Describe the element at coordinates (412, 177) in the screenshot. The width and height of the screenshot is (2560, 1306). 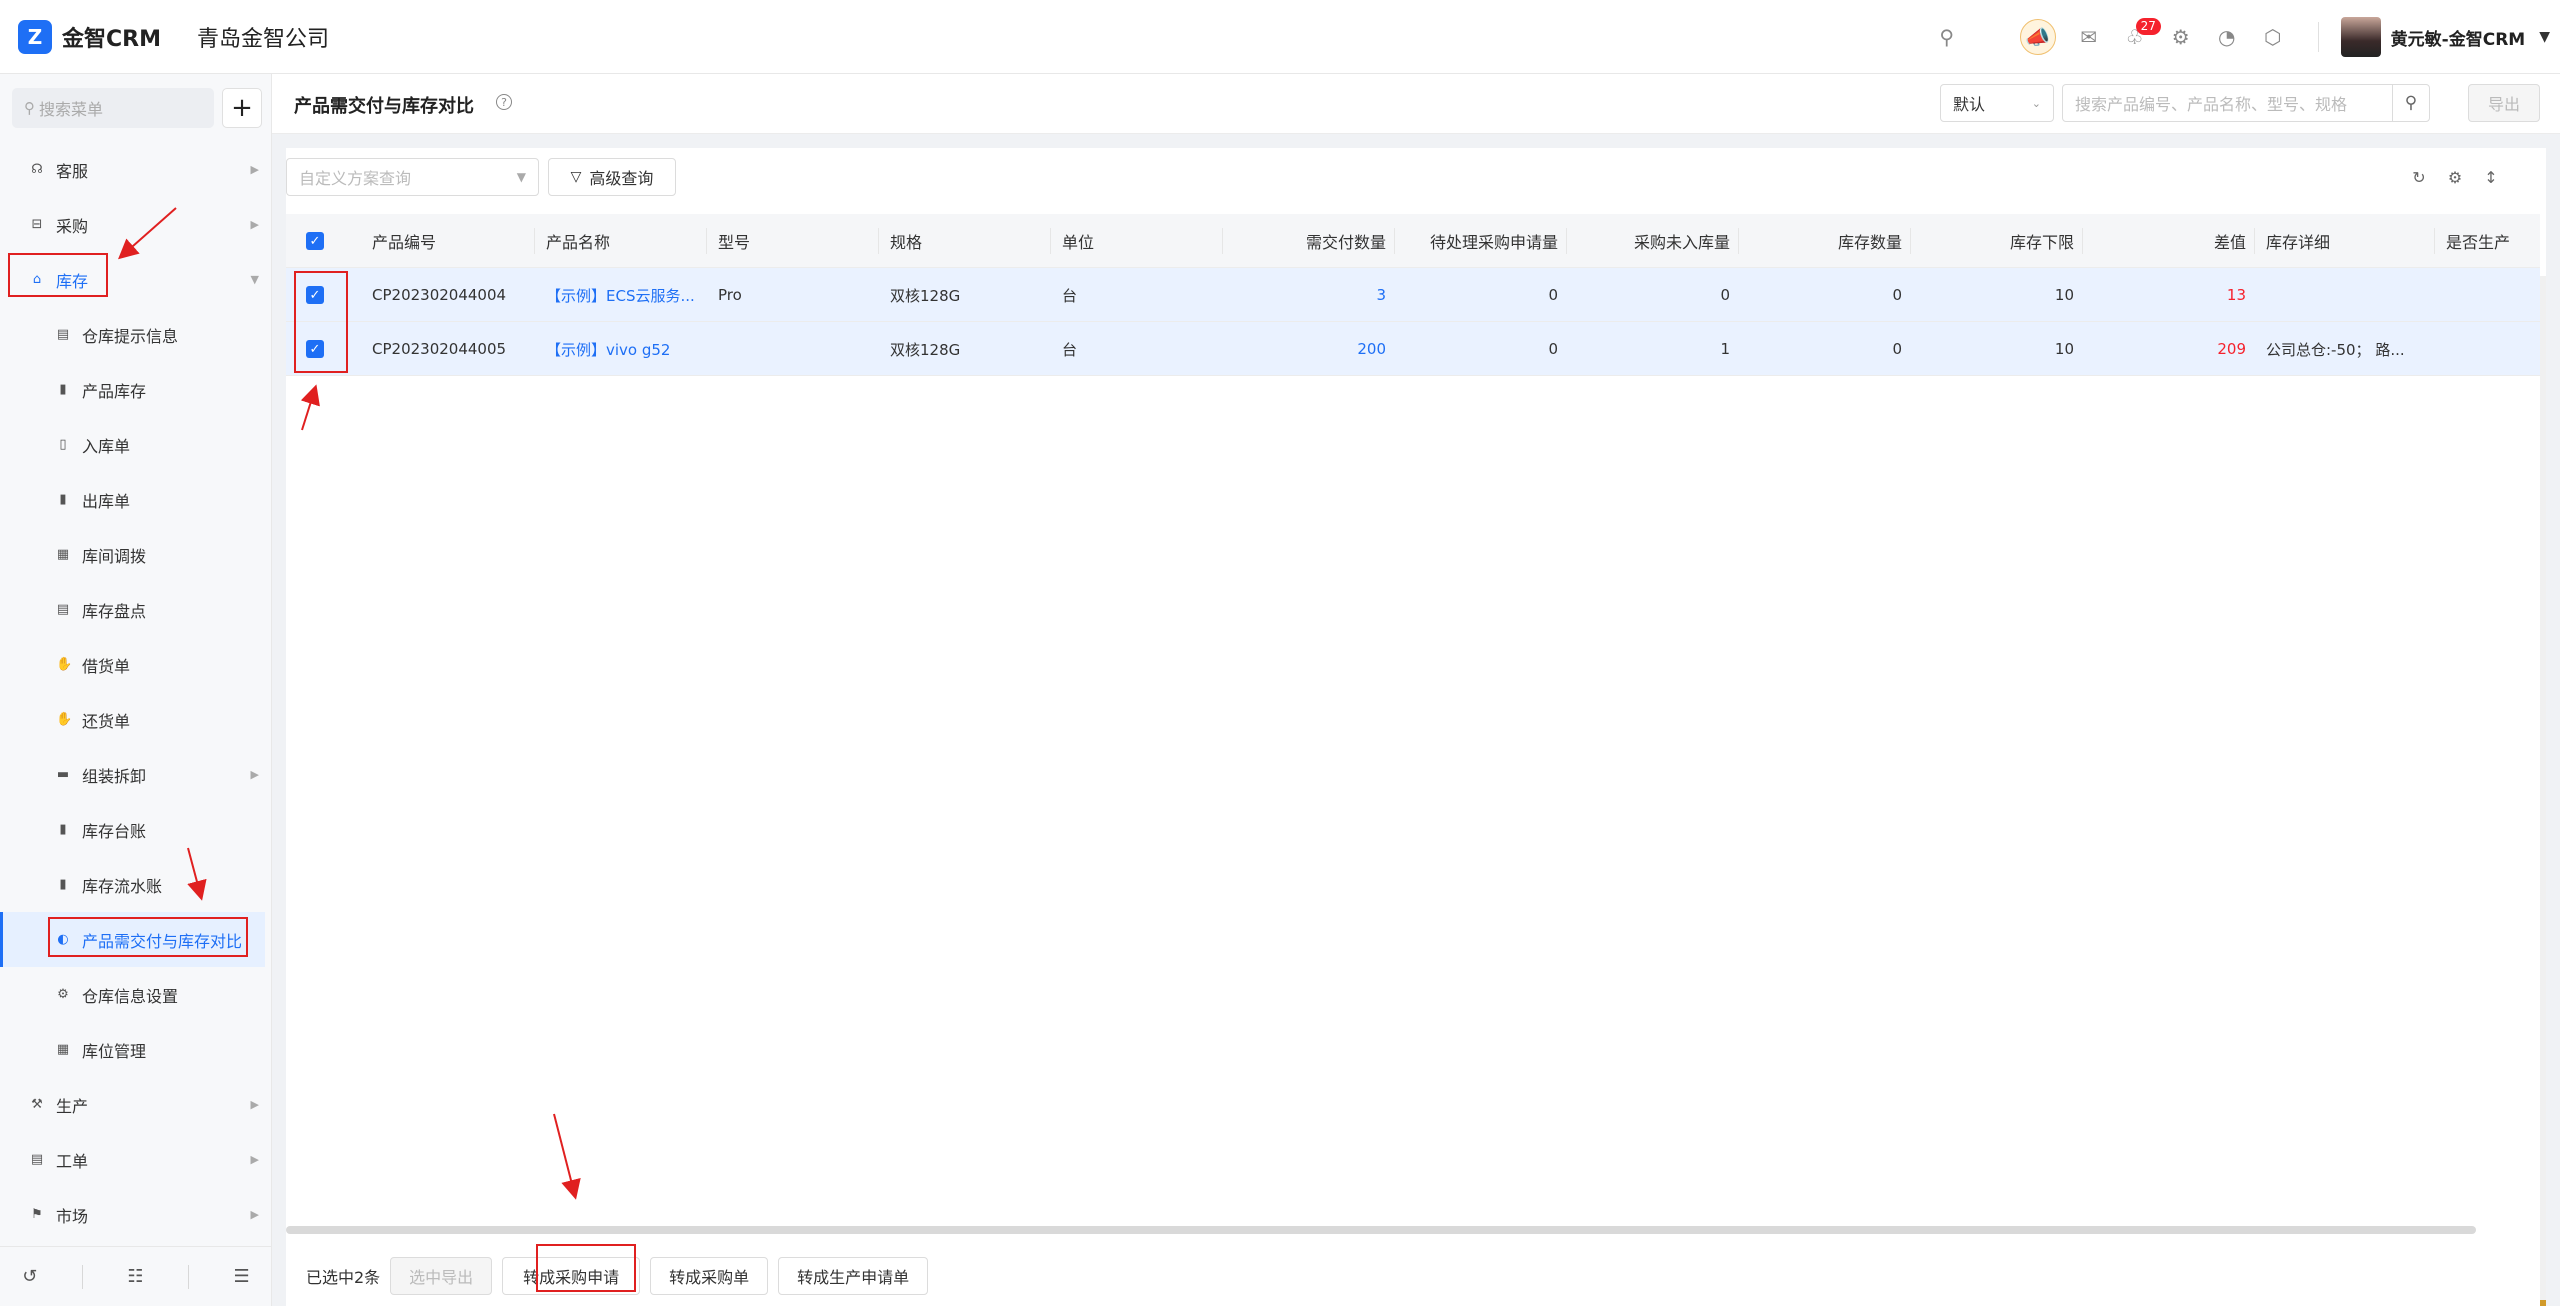
I see `scheme-query-select: 自定义方案查询 ▼` at that location.